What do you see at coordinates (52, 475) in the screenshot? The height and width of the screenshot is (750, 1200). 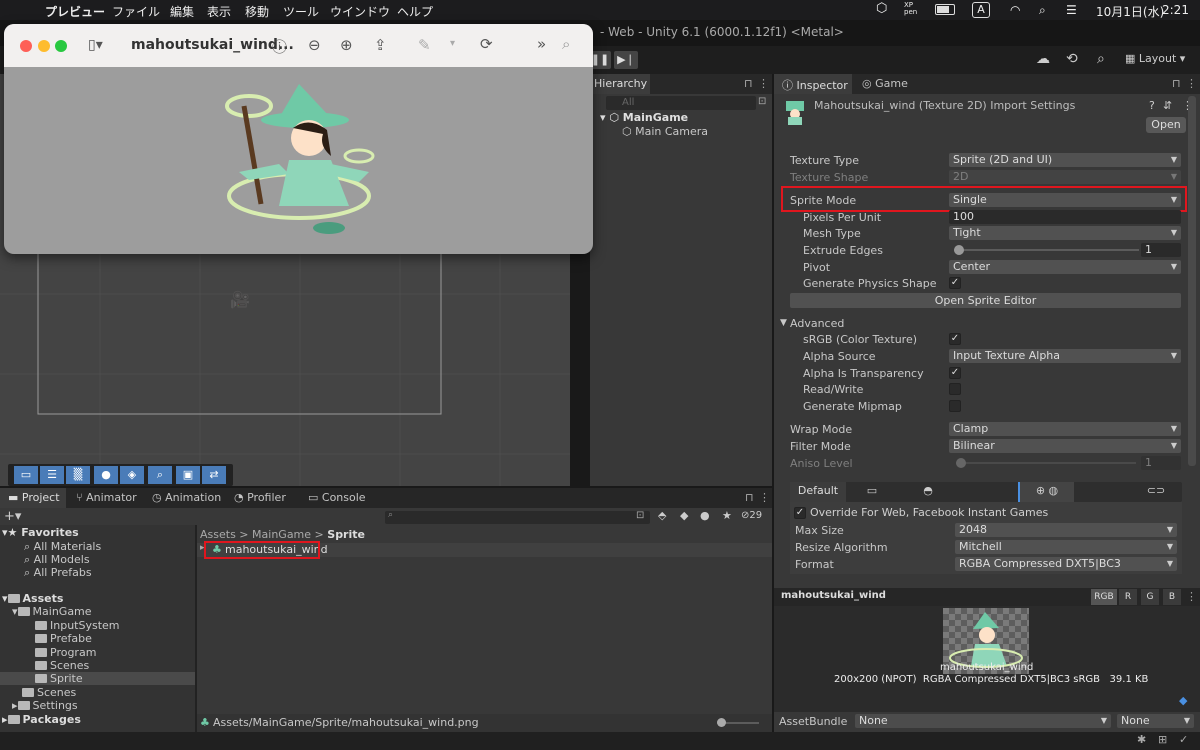 I see `align-tool-icon: ☰` at bounding box center [52, 475].